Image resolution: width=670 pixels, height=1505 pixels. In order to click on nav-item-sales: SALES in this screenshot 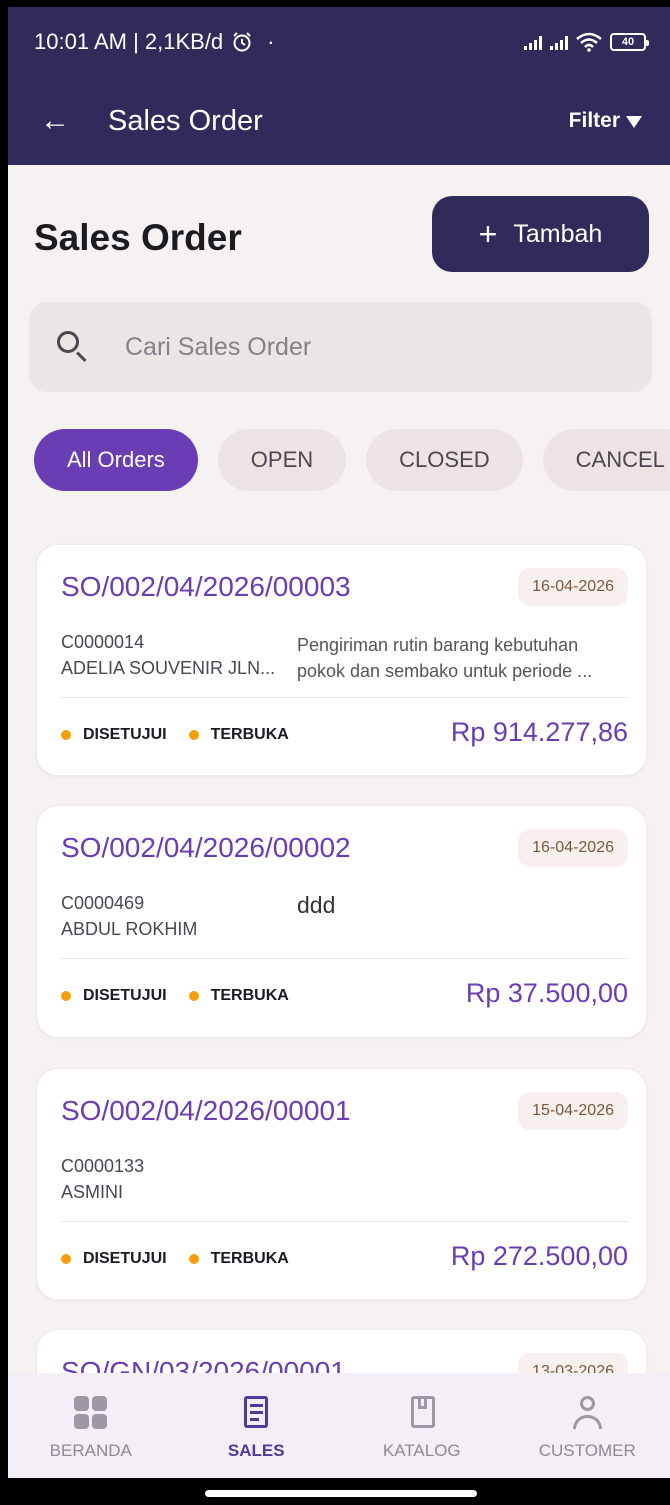, I will do `click(256, 1427)`.